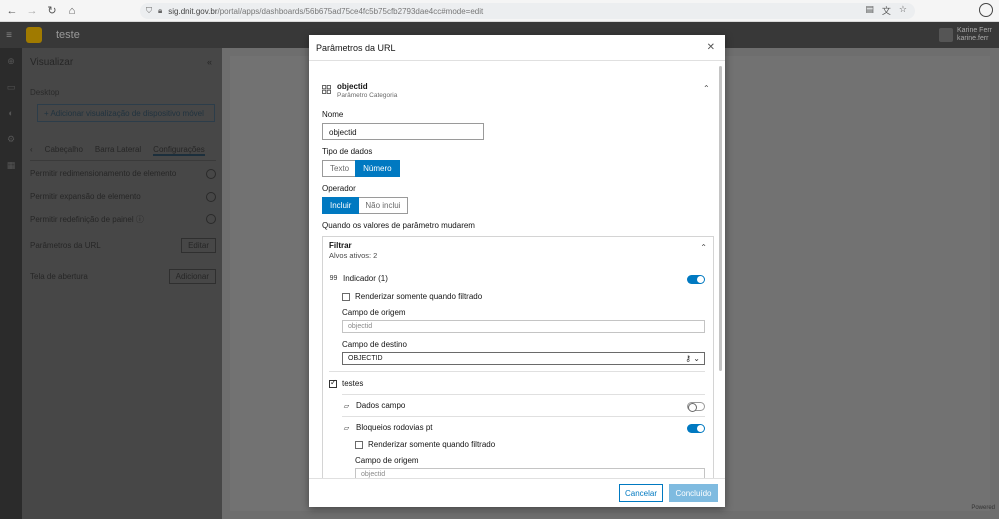 The image size is (999, 519). Describe the element at coordinates (11, 139) in the screenshot. I see `settings-icon: ⚙` at that location.